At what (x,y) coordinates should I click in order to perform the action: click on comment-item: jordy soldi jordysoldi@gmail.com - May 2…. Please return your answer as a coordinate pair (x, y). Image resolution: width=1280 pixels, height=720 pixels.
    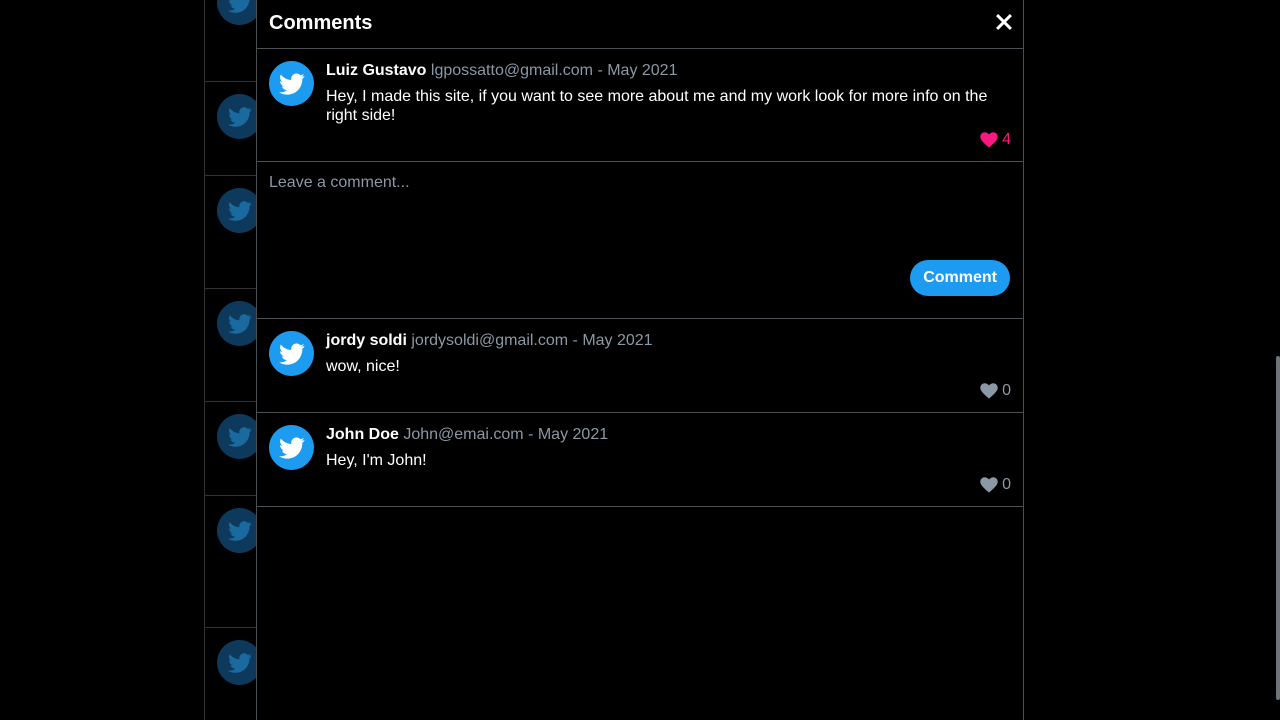
    Looking at the image, I should click on (640, 366).